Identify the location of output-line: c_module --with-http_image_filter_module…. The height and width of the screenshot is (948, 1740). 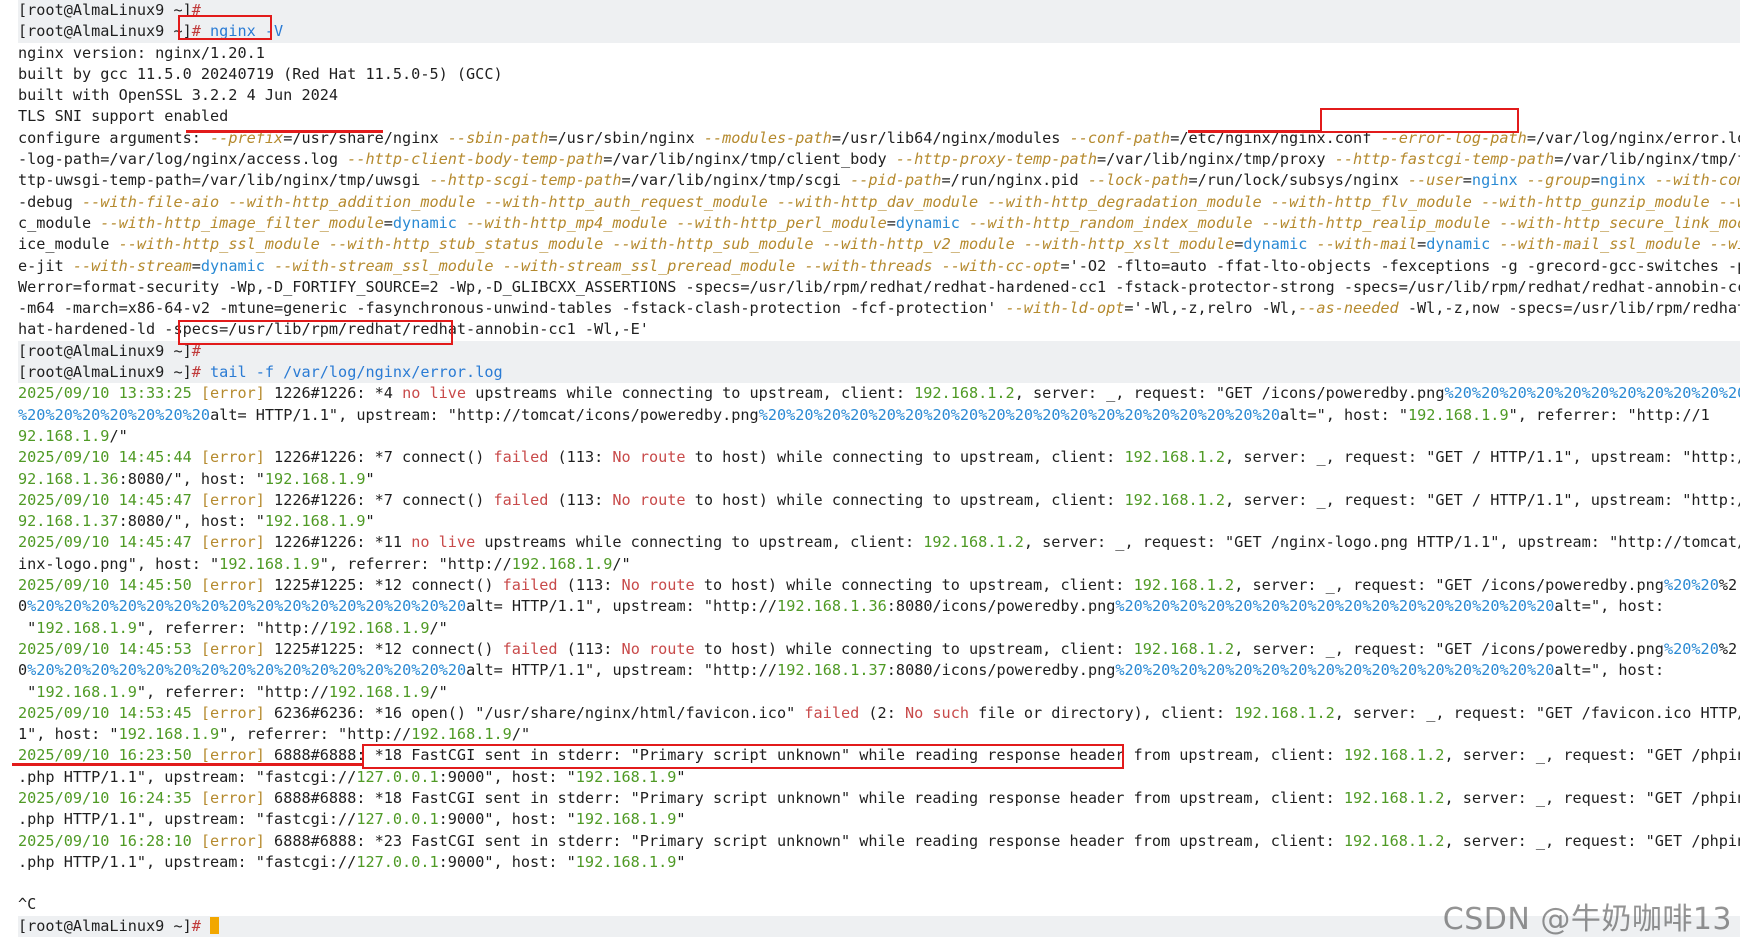
(879, 222).